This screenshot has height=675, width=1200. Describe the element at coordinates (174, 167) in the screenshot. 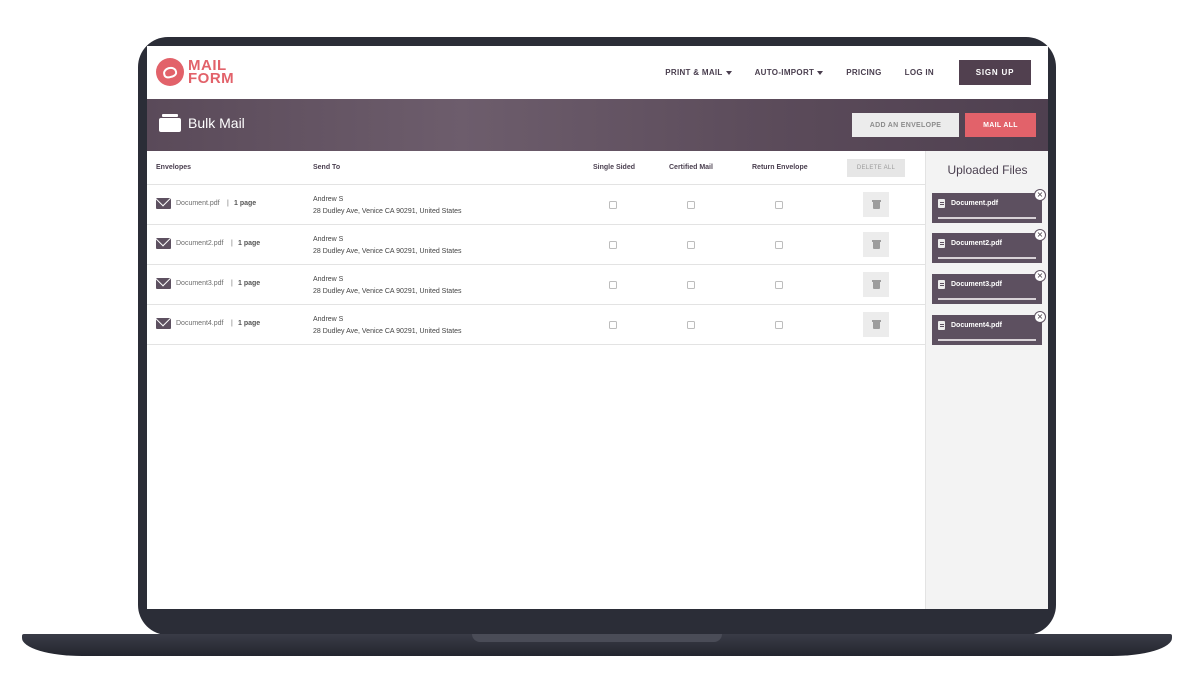

I see `col-envelopes: Envelopes` at that location.